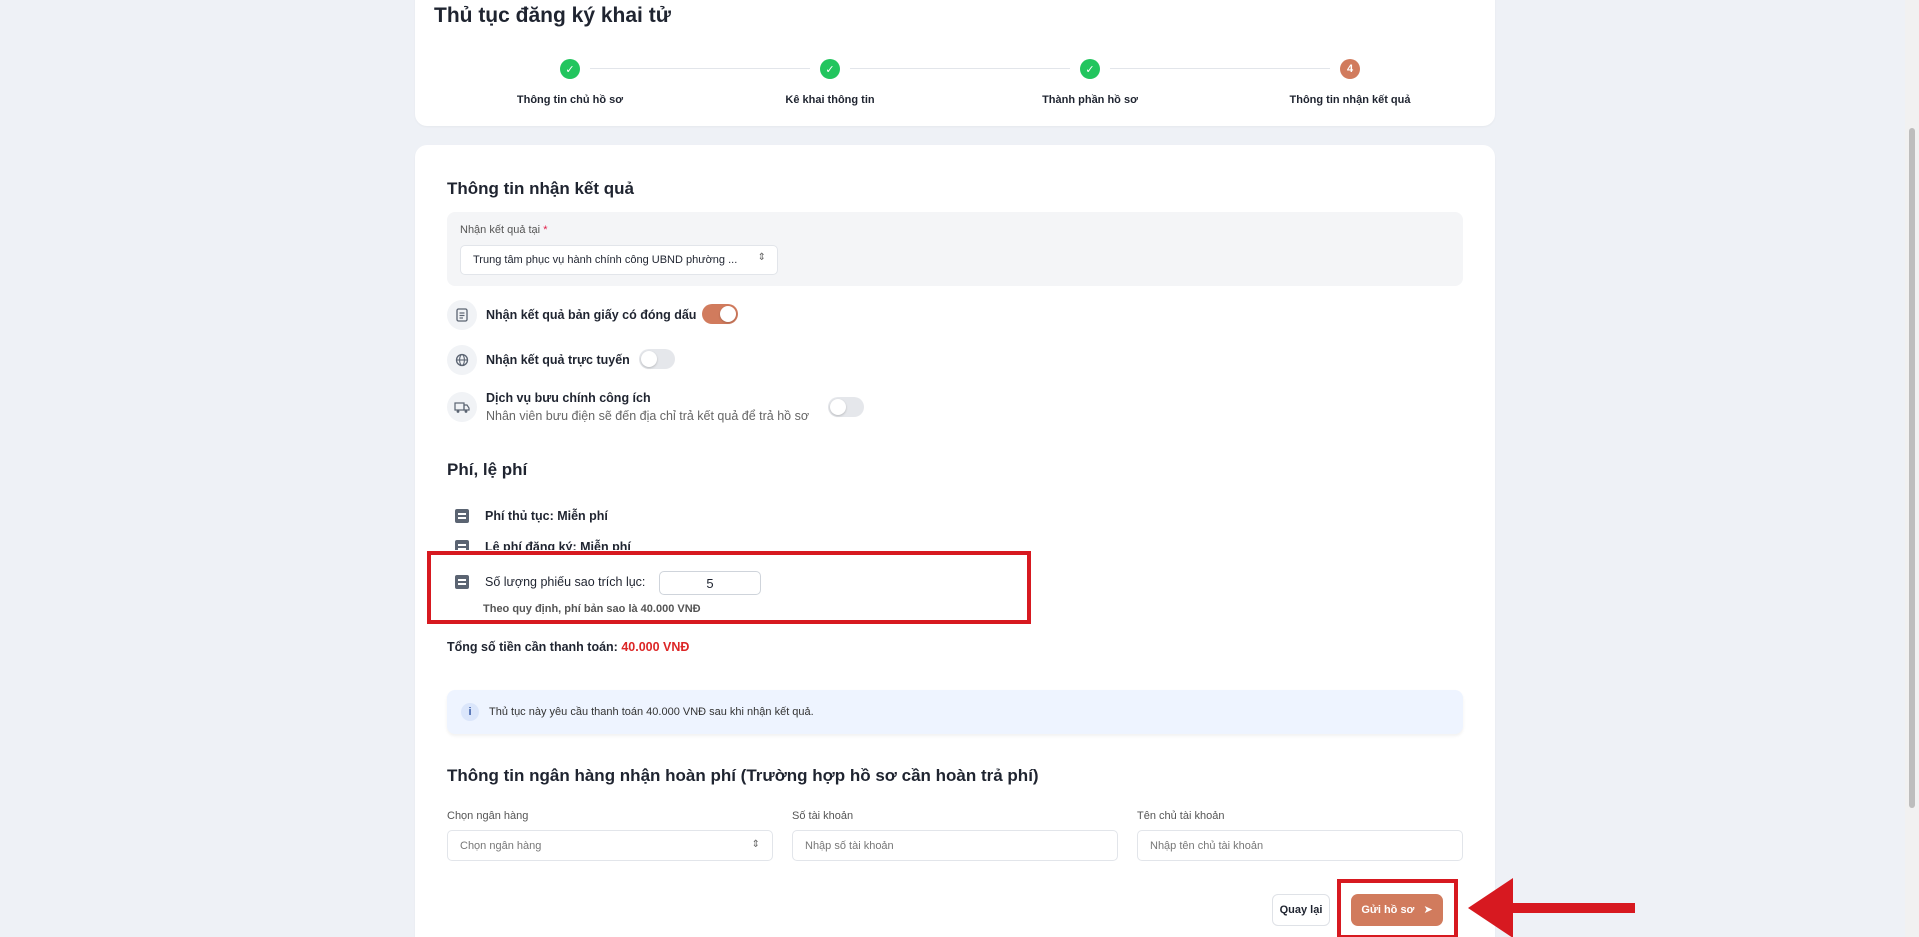 This screenshot has width=1919, height=937. I want to click on account-holder-label: Tên chủ tài khoản, so click(1181, 816).